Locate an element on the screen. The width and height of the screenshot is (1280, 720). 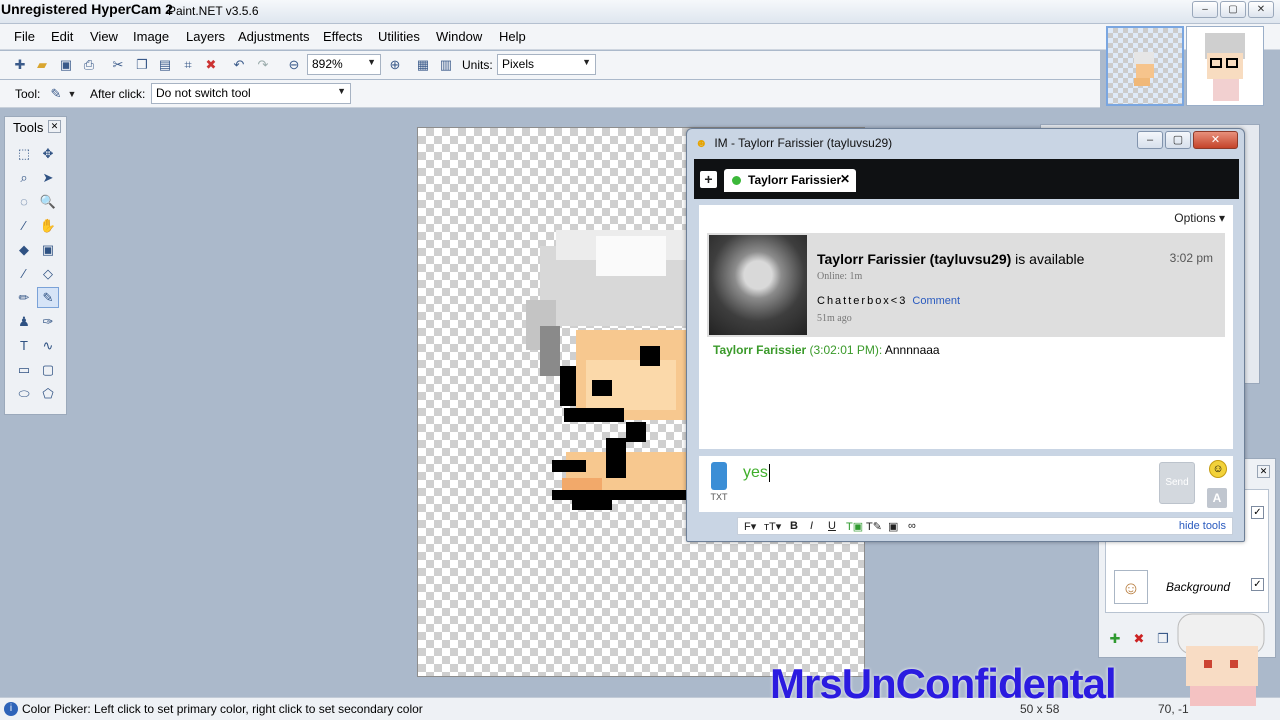
pencil-icon: ✏ is located at coordinates (24, 297).